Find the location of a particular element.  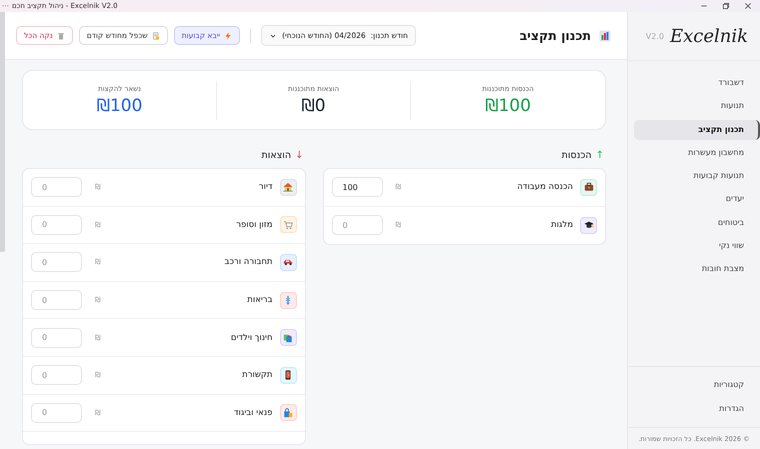

books-icon is located at coordinates (288, 337).